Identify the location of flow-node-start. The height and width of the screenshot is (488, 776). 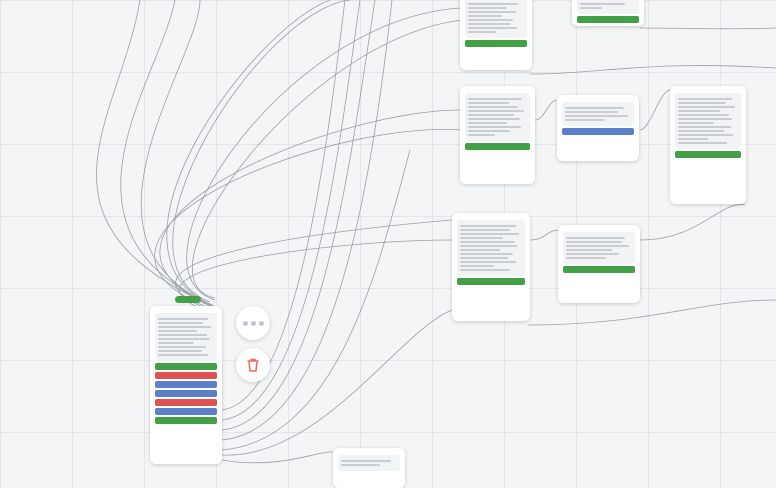
(186, 385).